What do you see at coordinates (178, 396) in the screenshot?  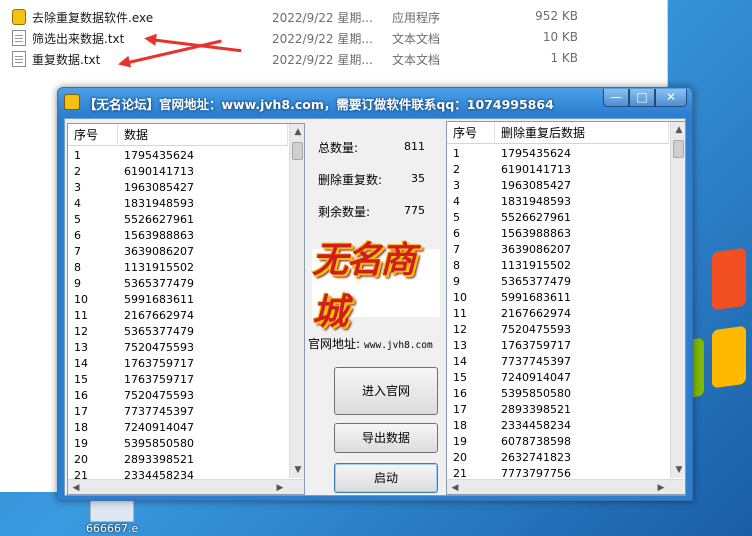 I see `table-row: 16 7520475593` at bounding box center [178, 396].